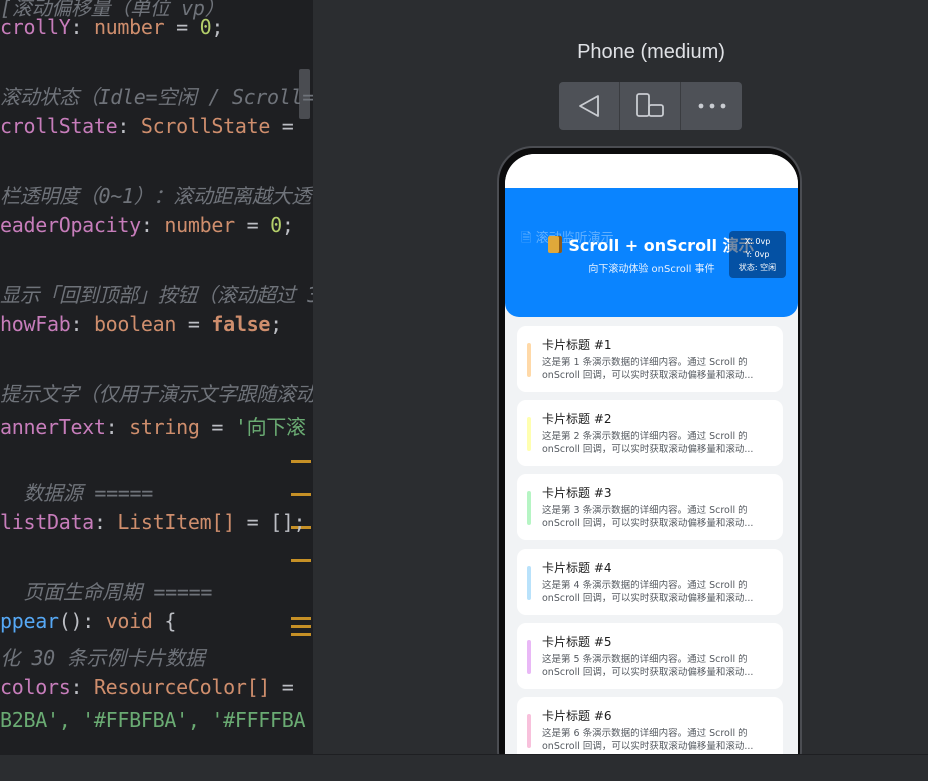 This screenshot has height=781, width=928. Describe the element at coordinates (270, 427) in the screenshot. I see `code-token: '向下滚` at that location.